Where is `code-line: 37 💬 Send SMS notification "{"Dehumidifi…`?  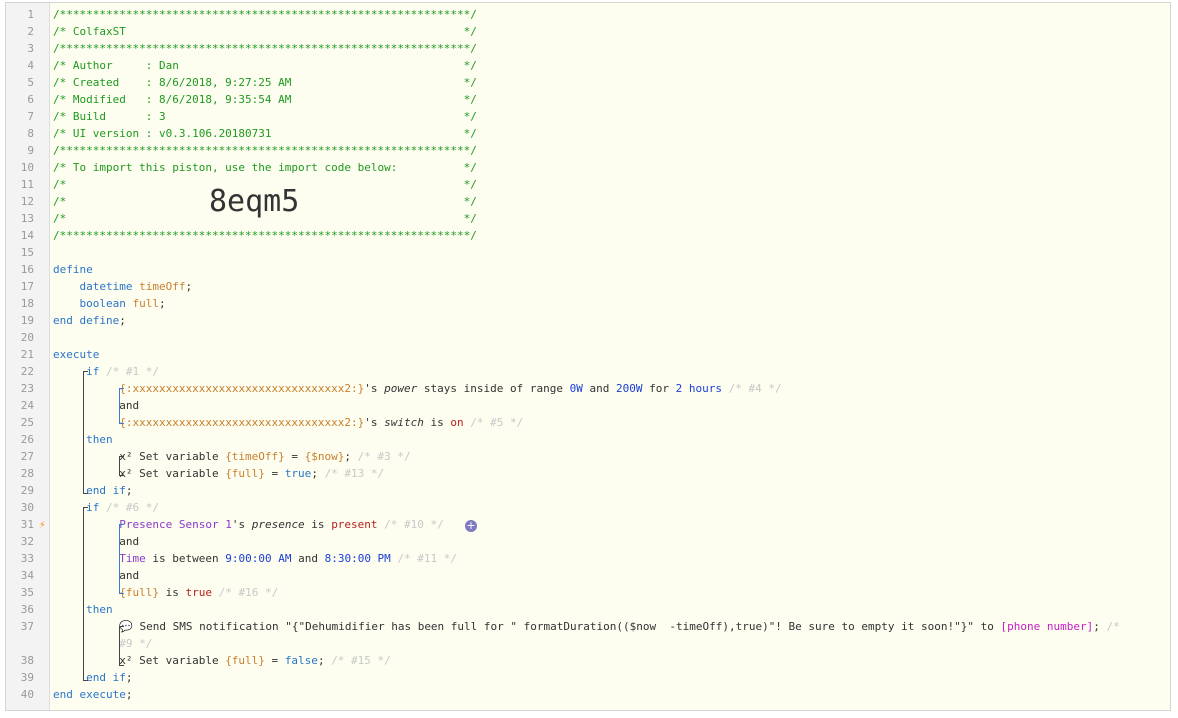 code-line: 37 💬 Send SMS notification "{"Dehumidifi… is located at coordinates (588, 626).